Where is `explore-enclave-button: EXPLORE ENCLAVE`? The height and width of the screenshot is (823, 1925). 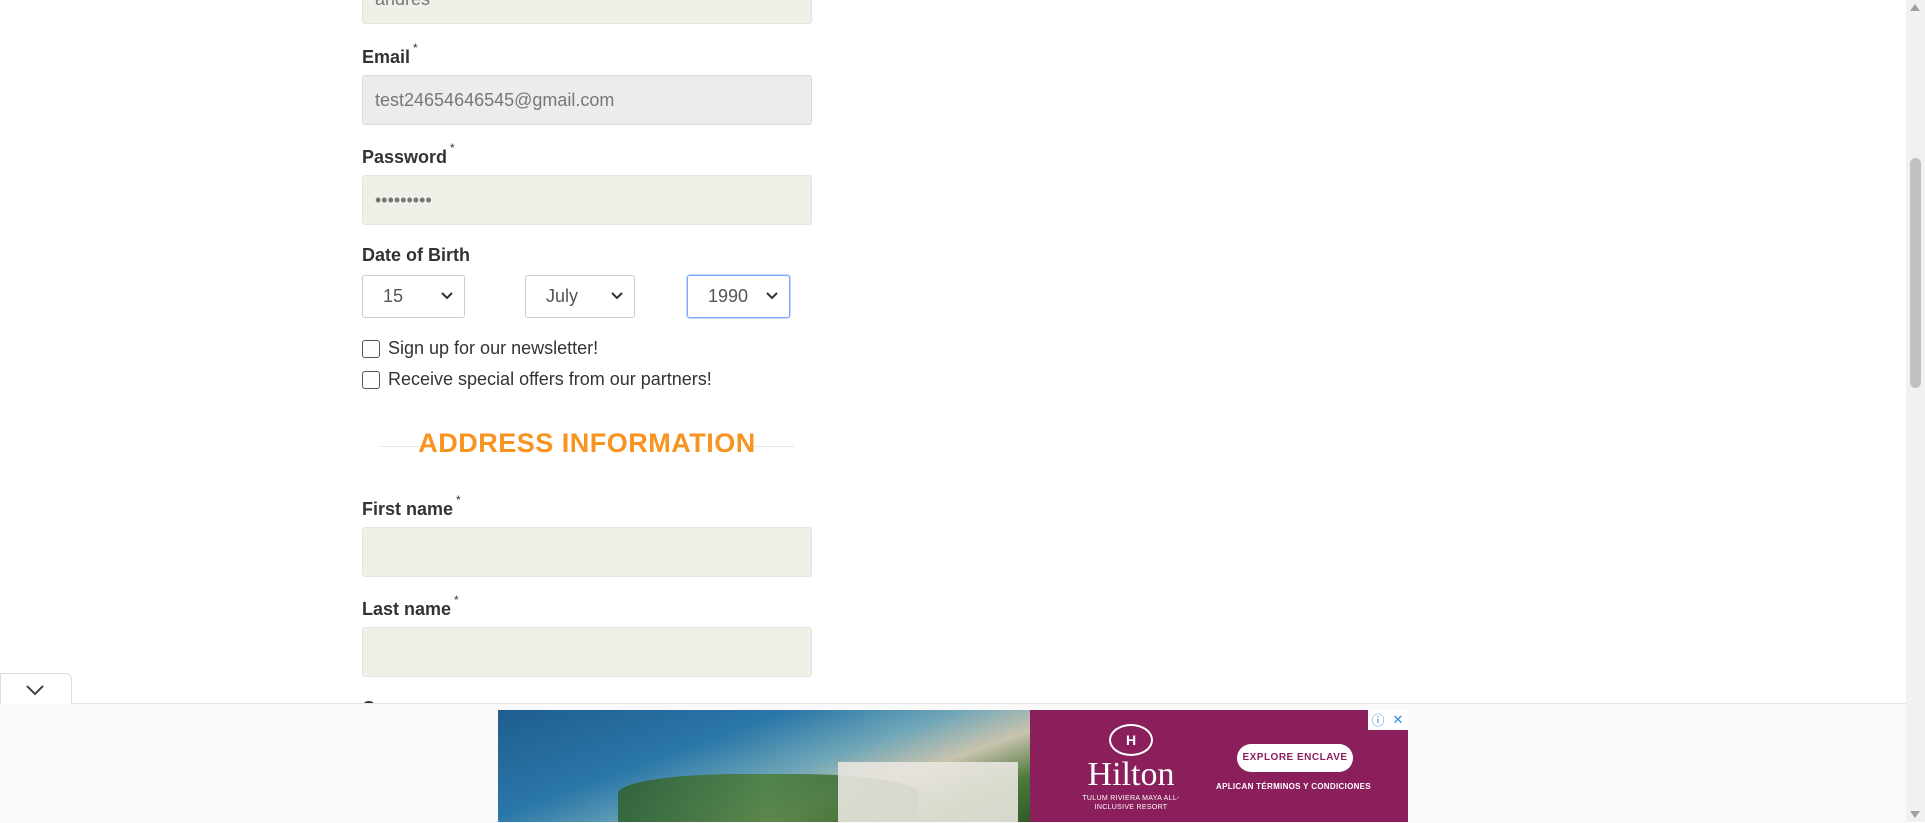
explore-enclave-button: EXPLORE ENCLAVE is located at coordinates (1295, 758).